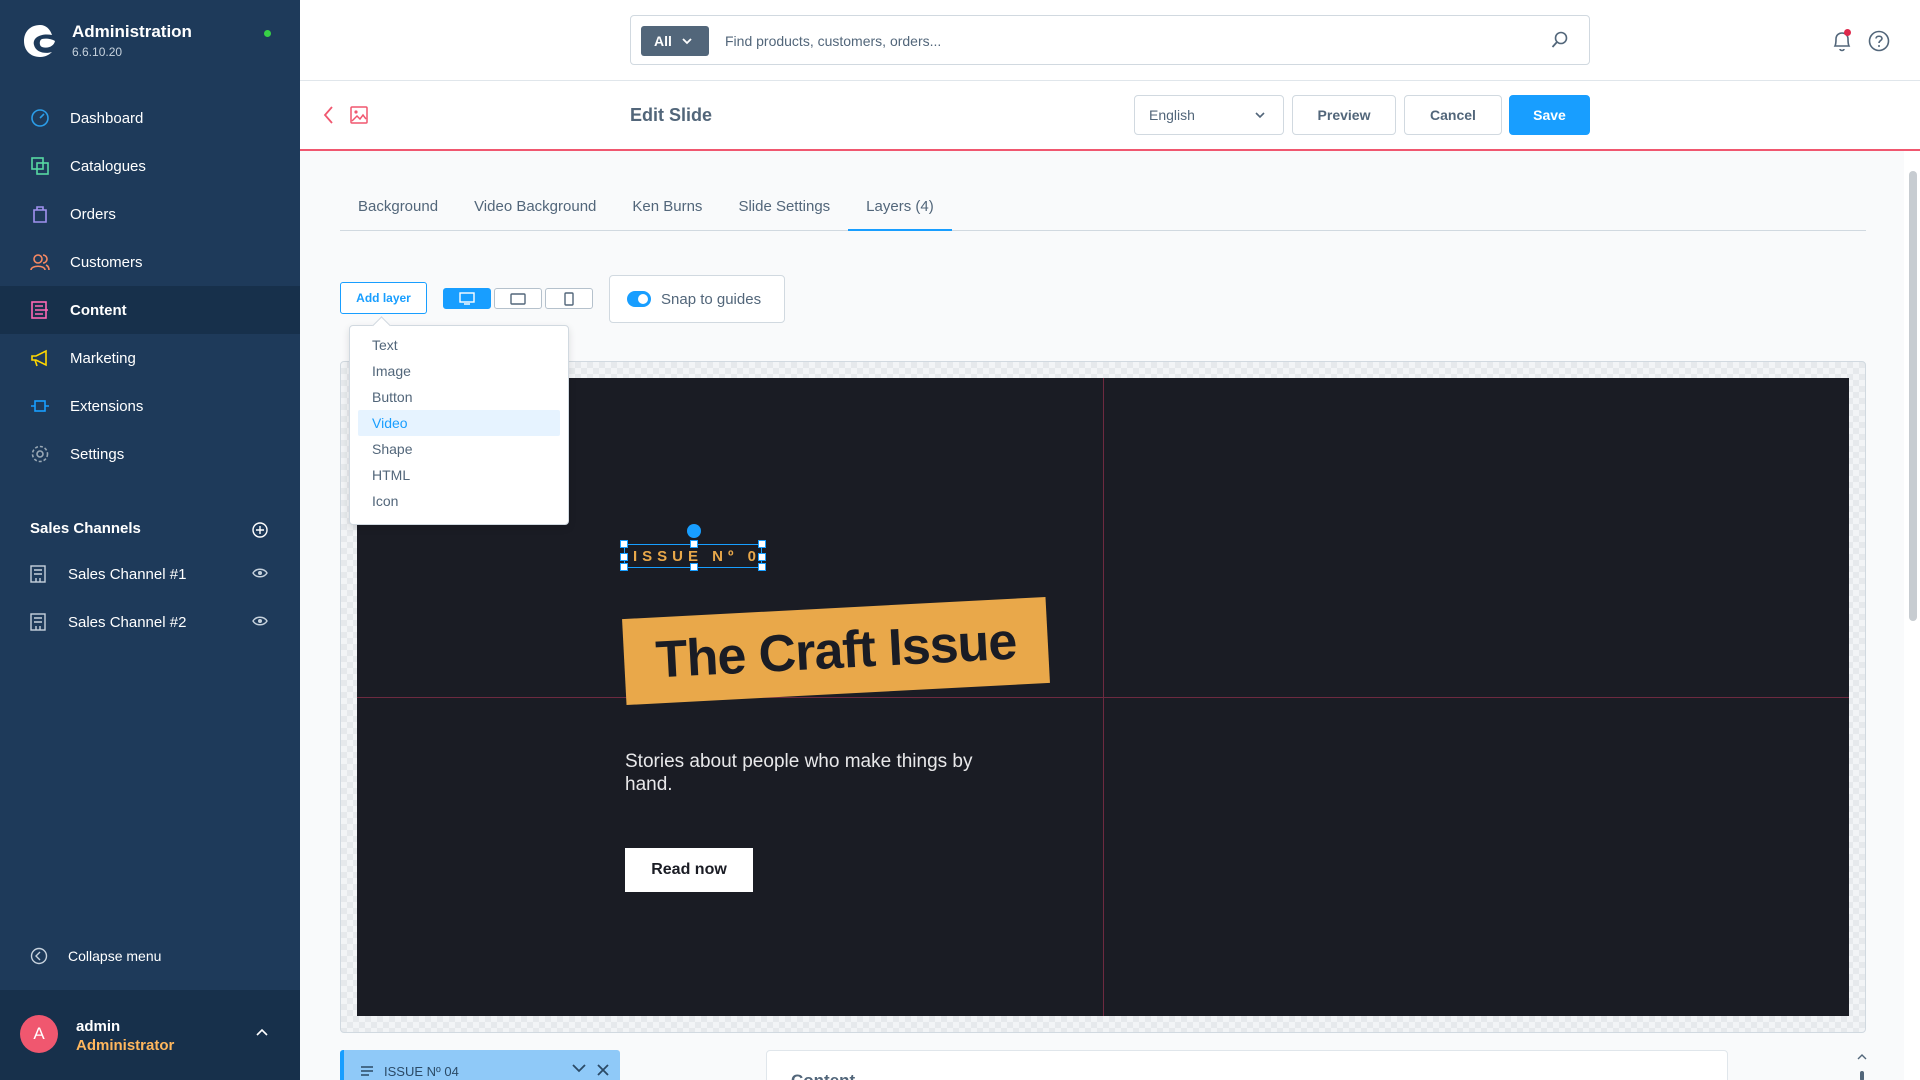 The height and width of the screenshot is (1080, 1920). What do you see at coordinates (132, 31) in the screenshot?
I see `app-title: Administration` at bounding box center [132, 31].